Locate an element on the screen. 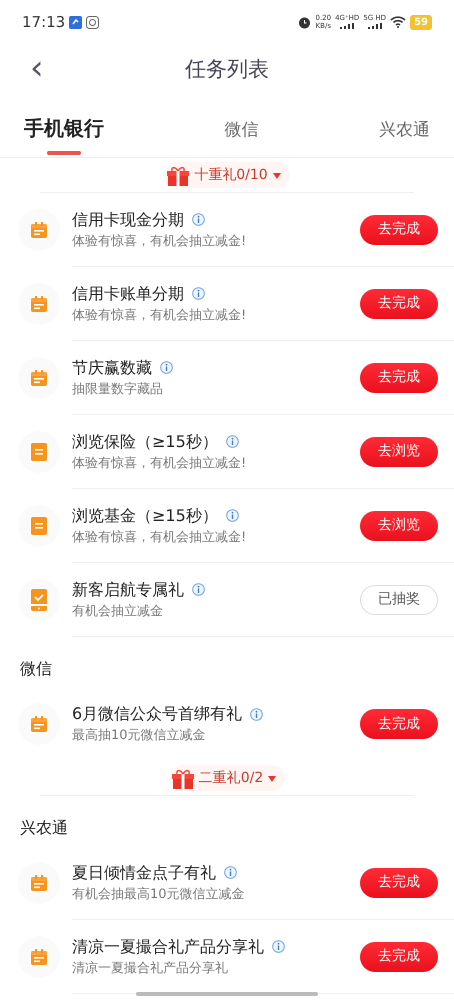  task-title: 信用卡现金分期 is located at coordinates (128, 219).